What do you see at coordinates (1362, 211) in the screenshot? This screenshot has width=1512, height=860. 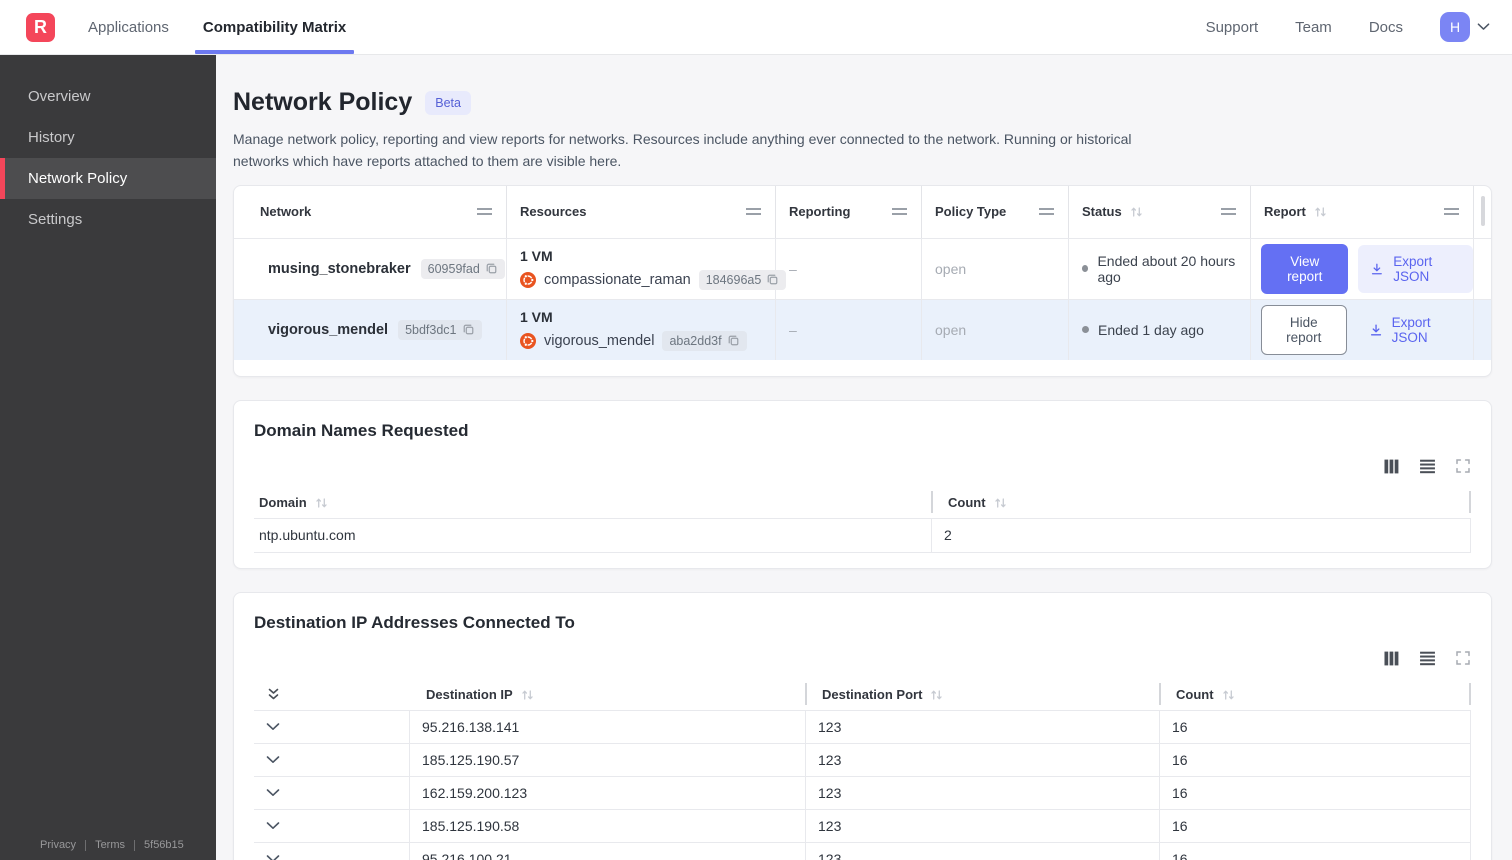 I see `column-header-report: Report` at bounding box center [1362, 211].